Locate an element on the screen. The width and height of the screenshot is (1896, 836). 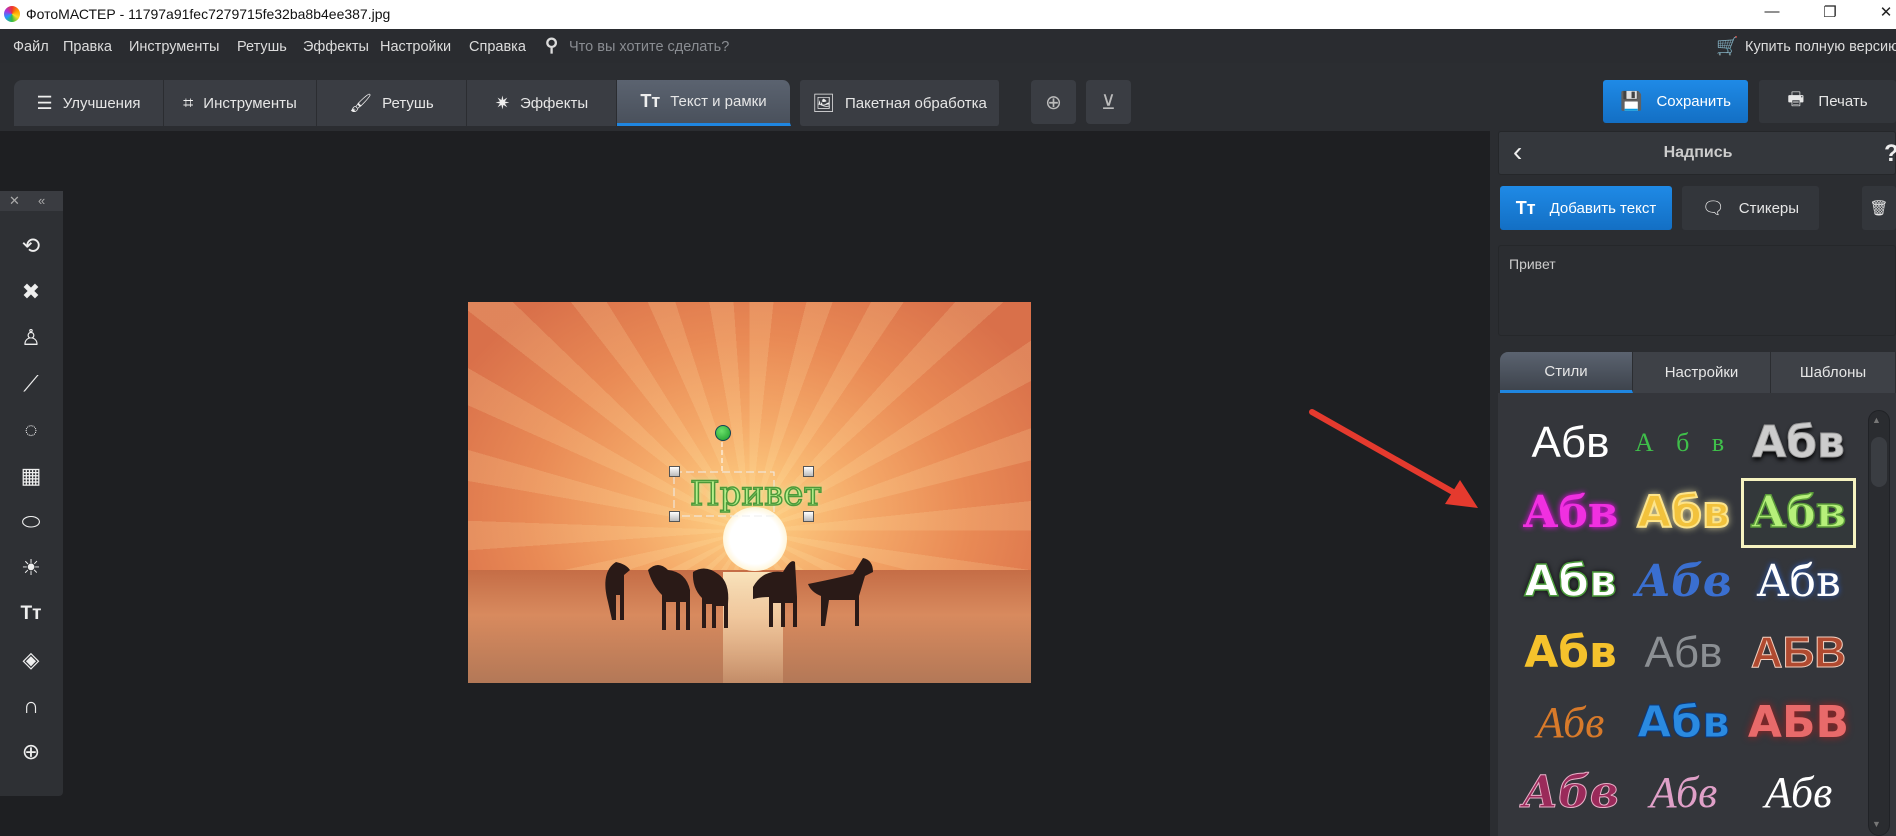
collapse-icon: « is located at coordinates (41, 200).